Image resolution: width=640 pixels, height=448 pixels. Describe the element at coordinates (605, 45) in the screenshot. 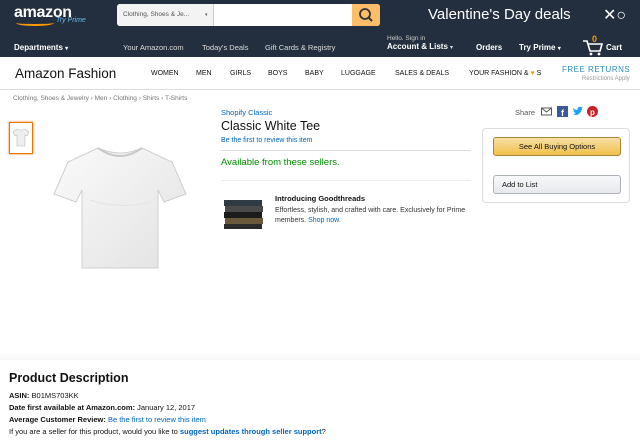

I see `cart-link: 0 Cart` at that location.